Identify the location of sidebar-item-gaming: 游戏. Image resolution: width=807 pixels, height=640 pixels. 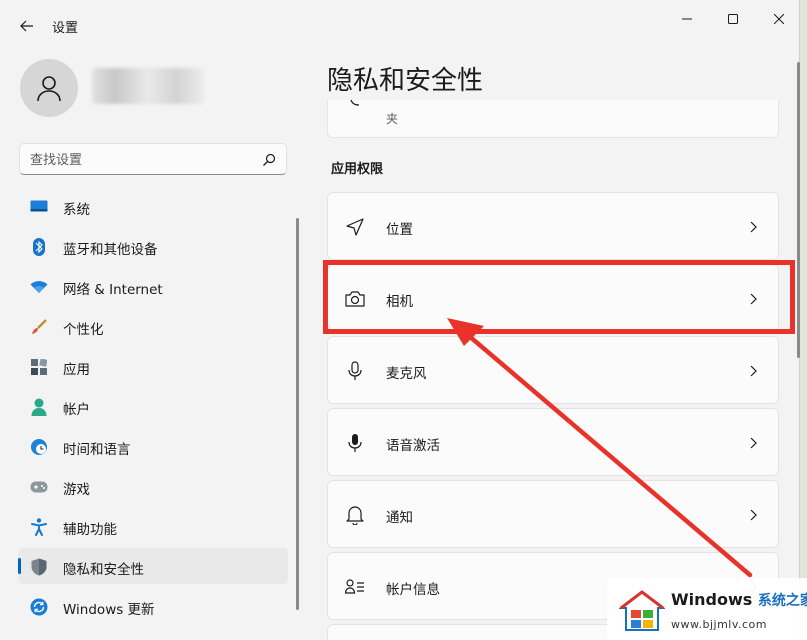
(153, 486).